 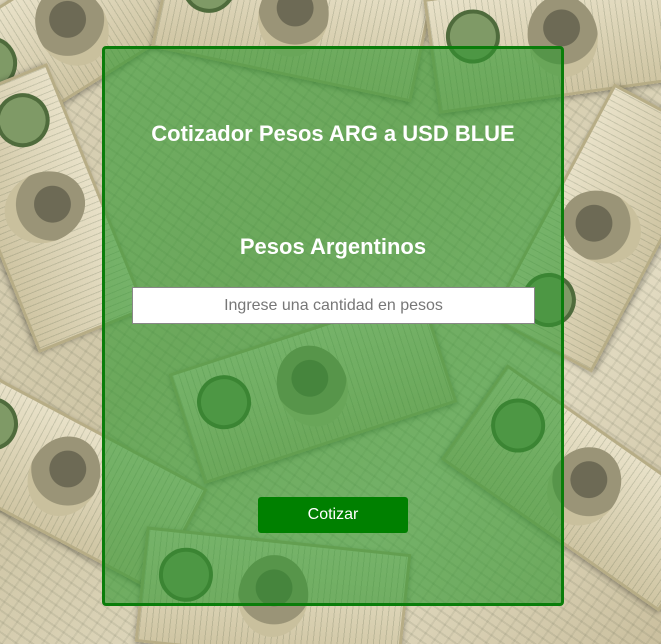 What do you see at coordinates (333, 133) in the screenshot?
I see `page-title: Cotizador Pesos ARG a USD BLUE` at bounding box center [333, 133].